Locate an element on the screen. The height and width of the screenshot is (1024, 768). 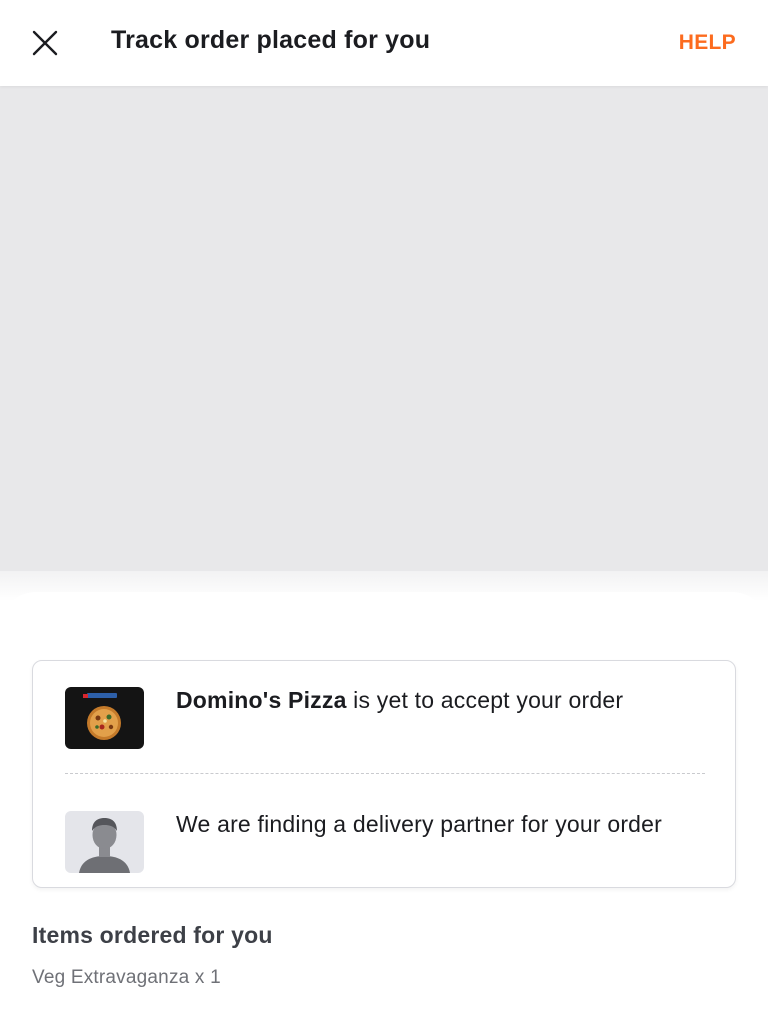
pizza-icon is located at coordinates (102, 716).